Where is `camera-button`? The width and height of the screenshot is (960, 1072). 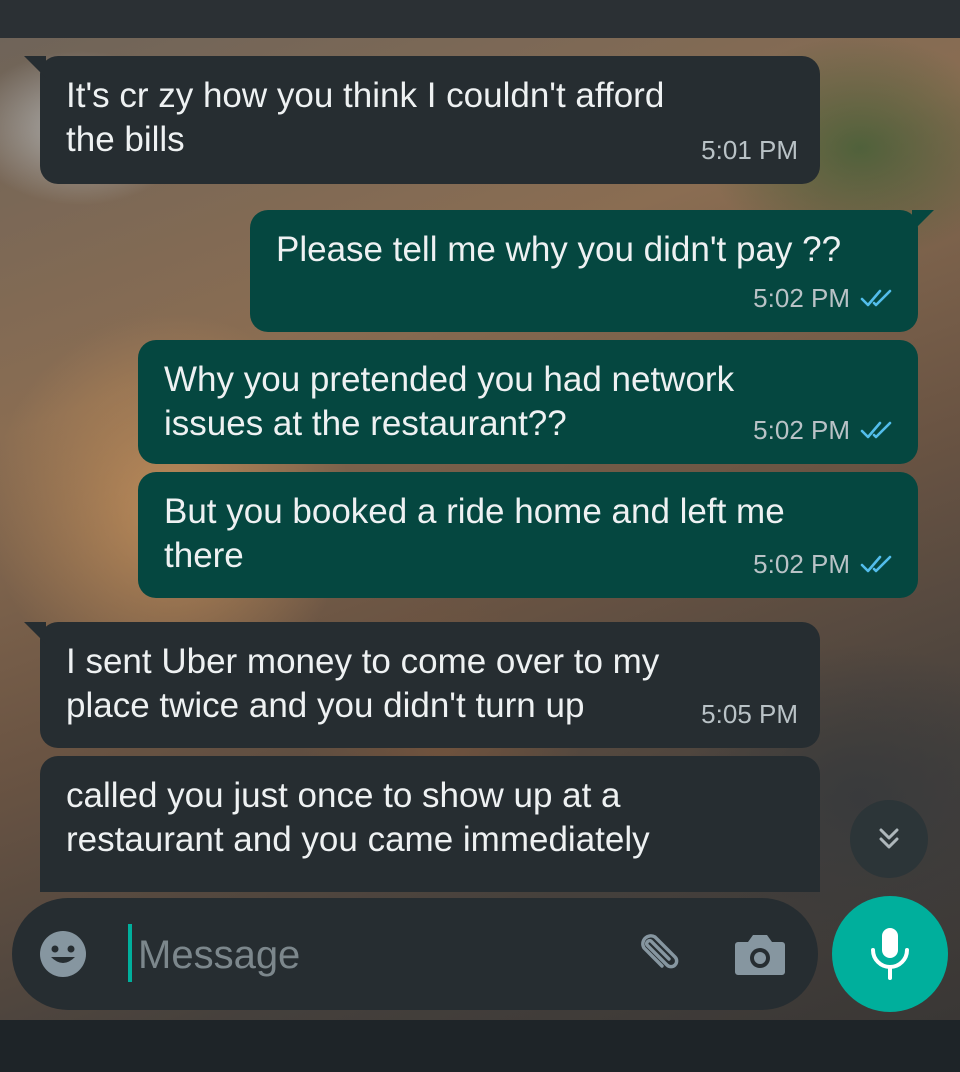 camera-button is located at coordinates (760, 954).